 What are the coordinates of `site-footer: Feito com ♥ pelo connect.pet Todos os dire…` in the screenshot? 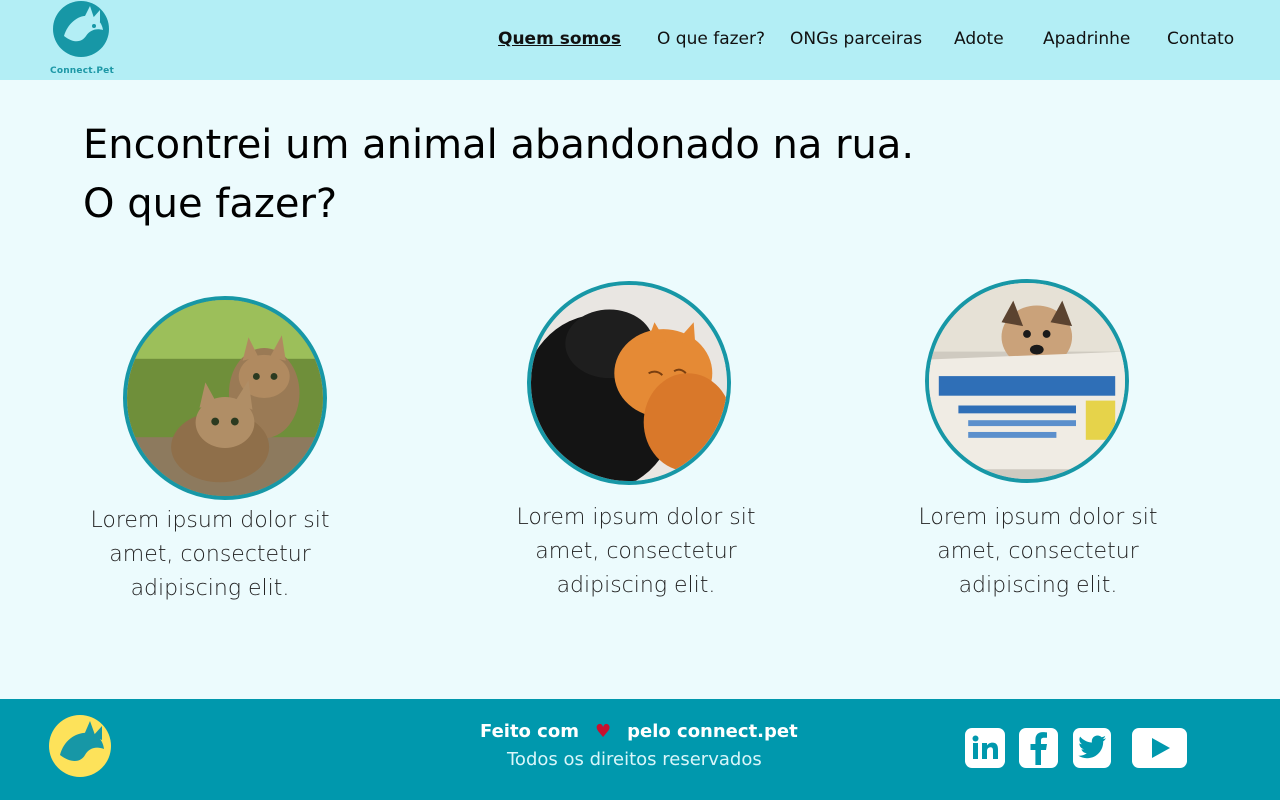 It's located at (640, 749).